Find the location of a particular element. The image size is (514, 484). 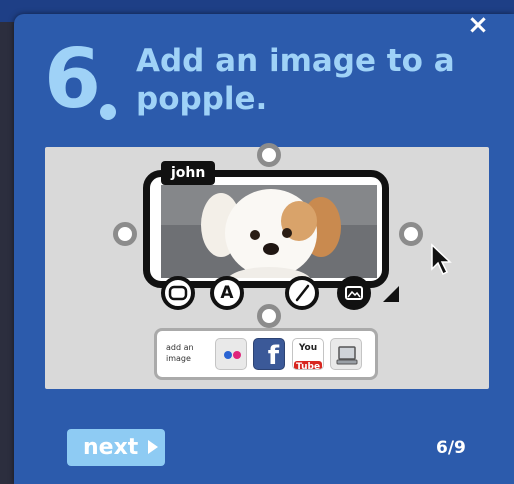

play-arrow-icon is located at coordinates (153, 447).